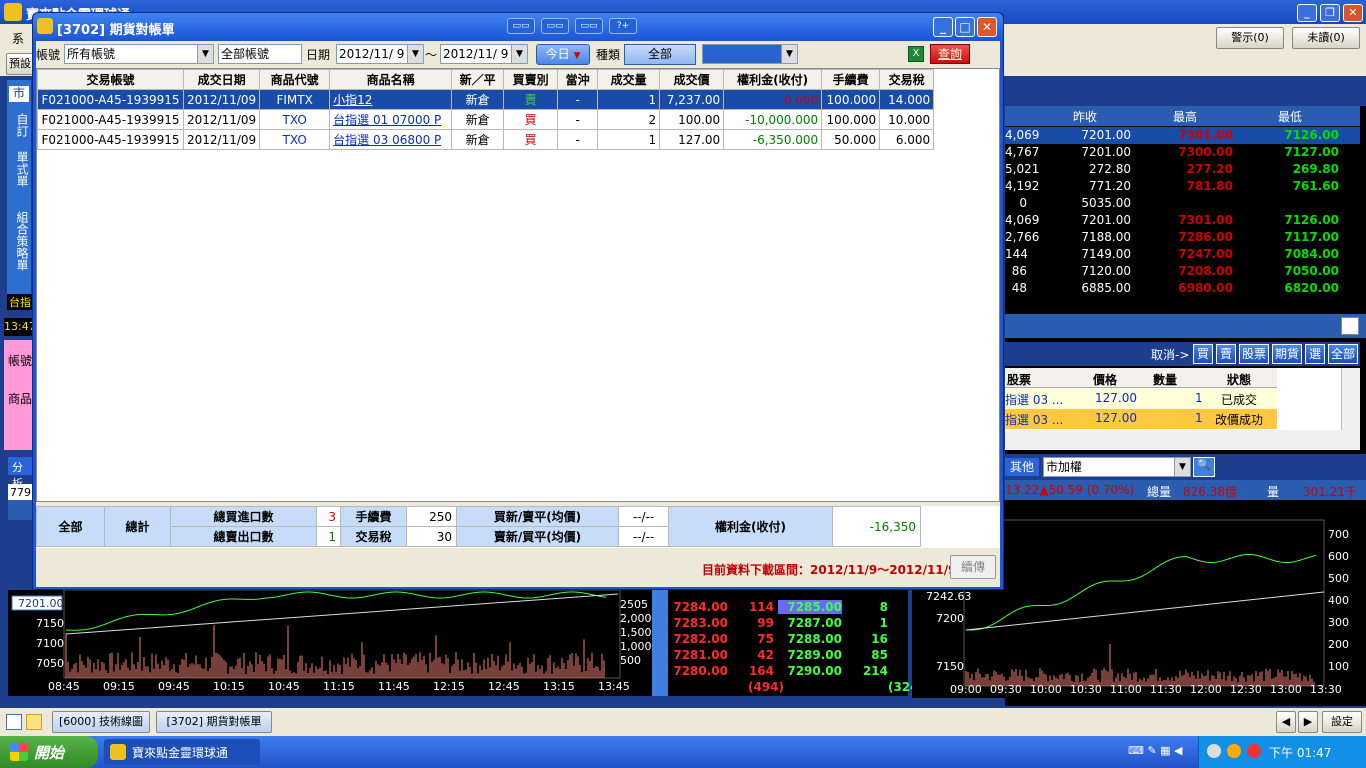 This screenshot has width=1366, height=768. Describe the element at coordinates (907, 139) in the screenshot. I see `cell-tax: 6.000` at that location.